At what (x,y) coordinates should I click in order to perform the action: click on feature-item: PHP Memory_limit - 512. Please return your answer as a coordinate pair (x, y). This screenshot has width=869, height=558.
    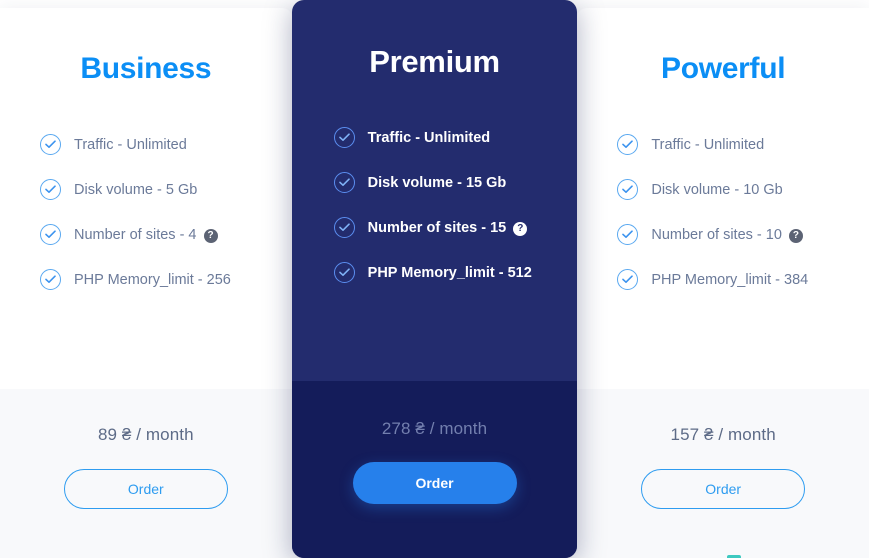
    Looking at the image, I should click on (455, 272).